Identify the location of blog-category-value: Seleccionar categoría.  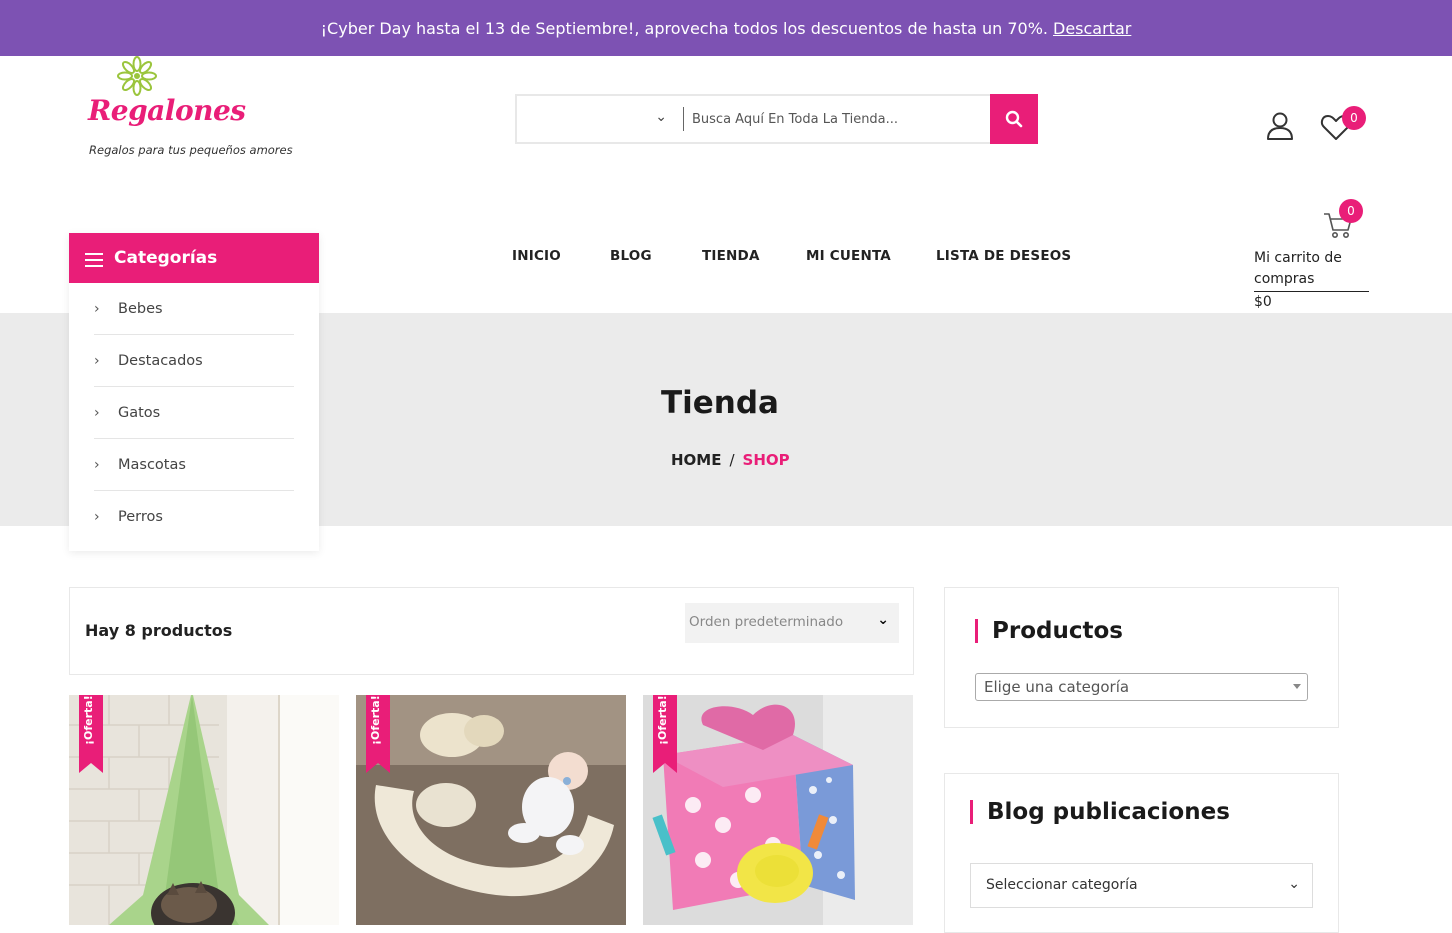
(1062, 885).